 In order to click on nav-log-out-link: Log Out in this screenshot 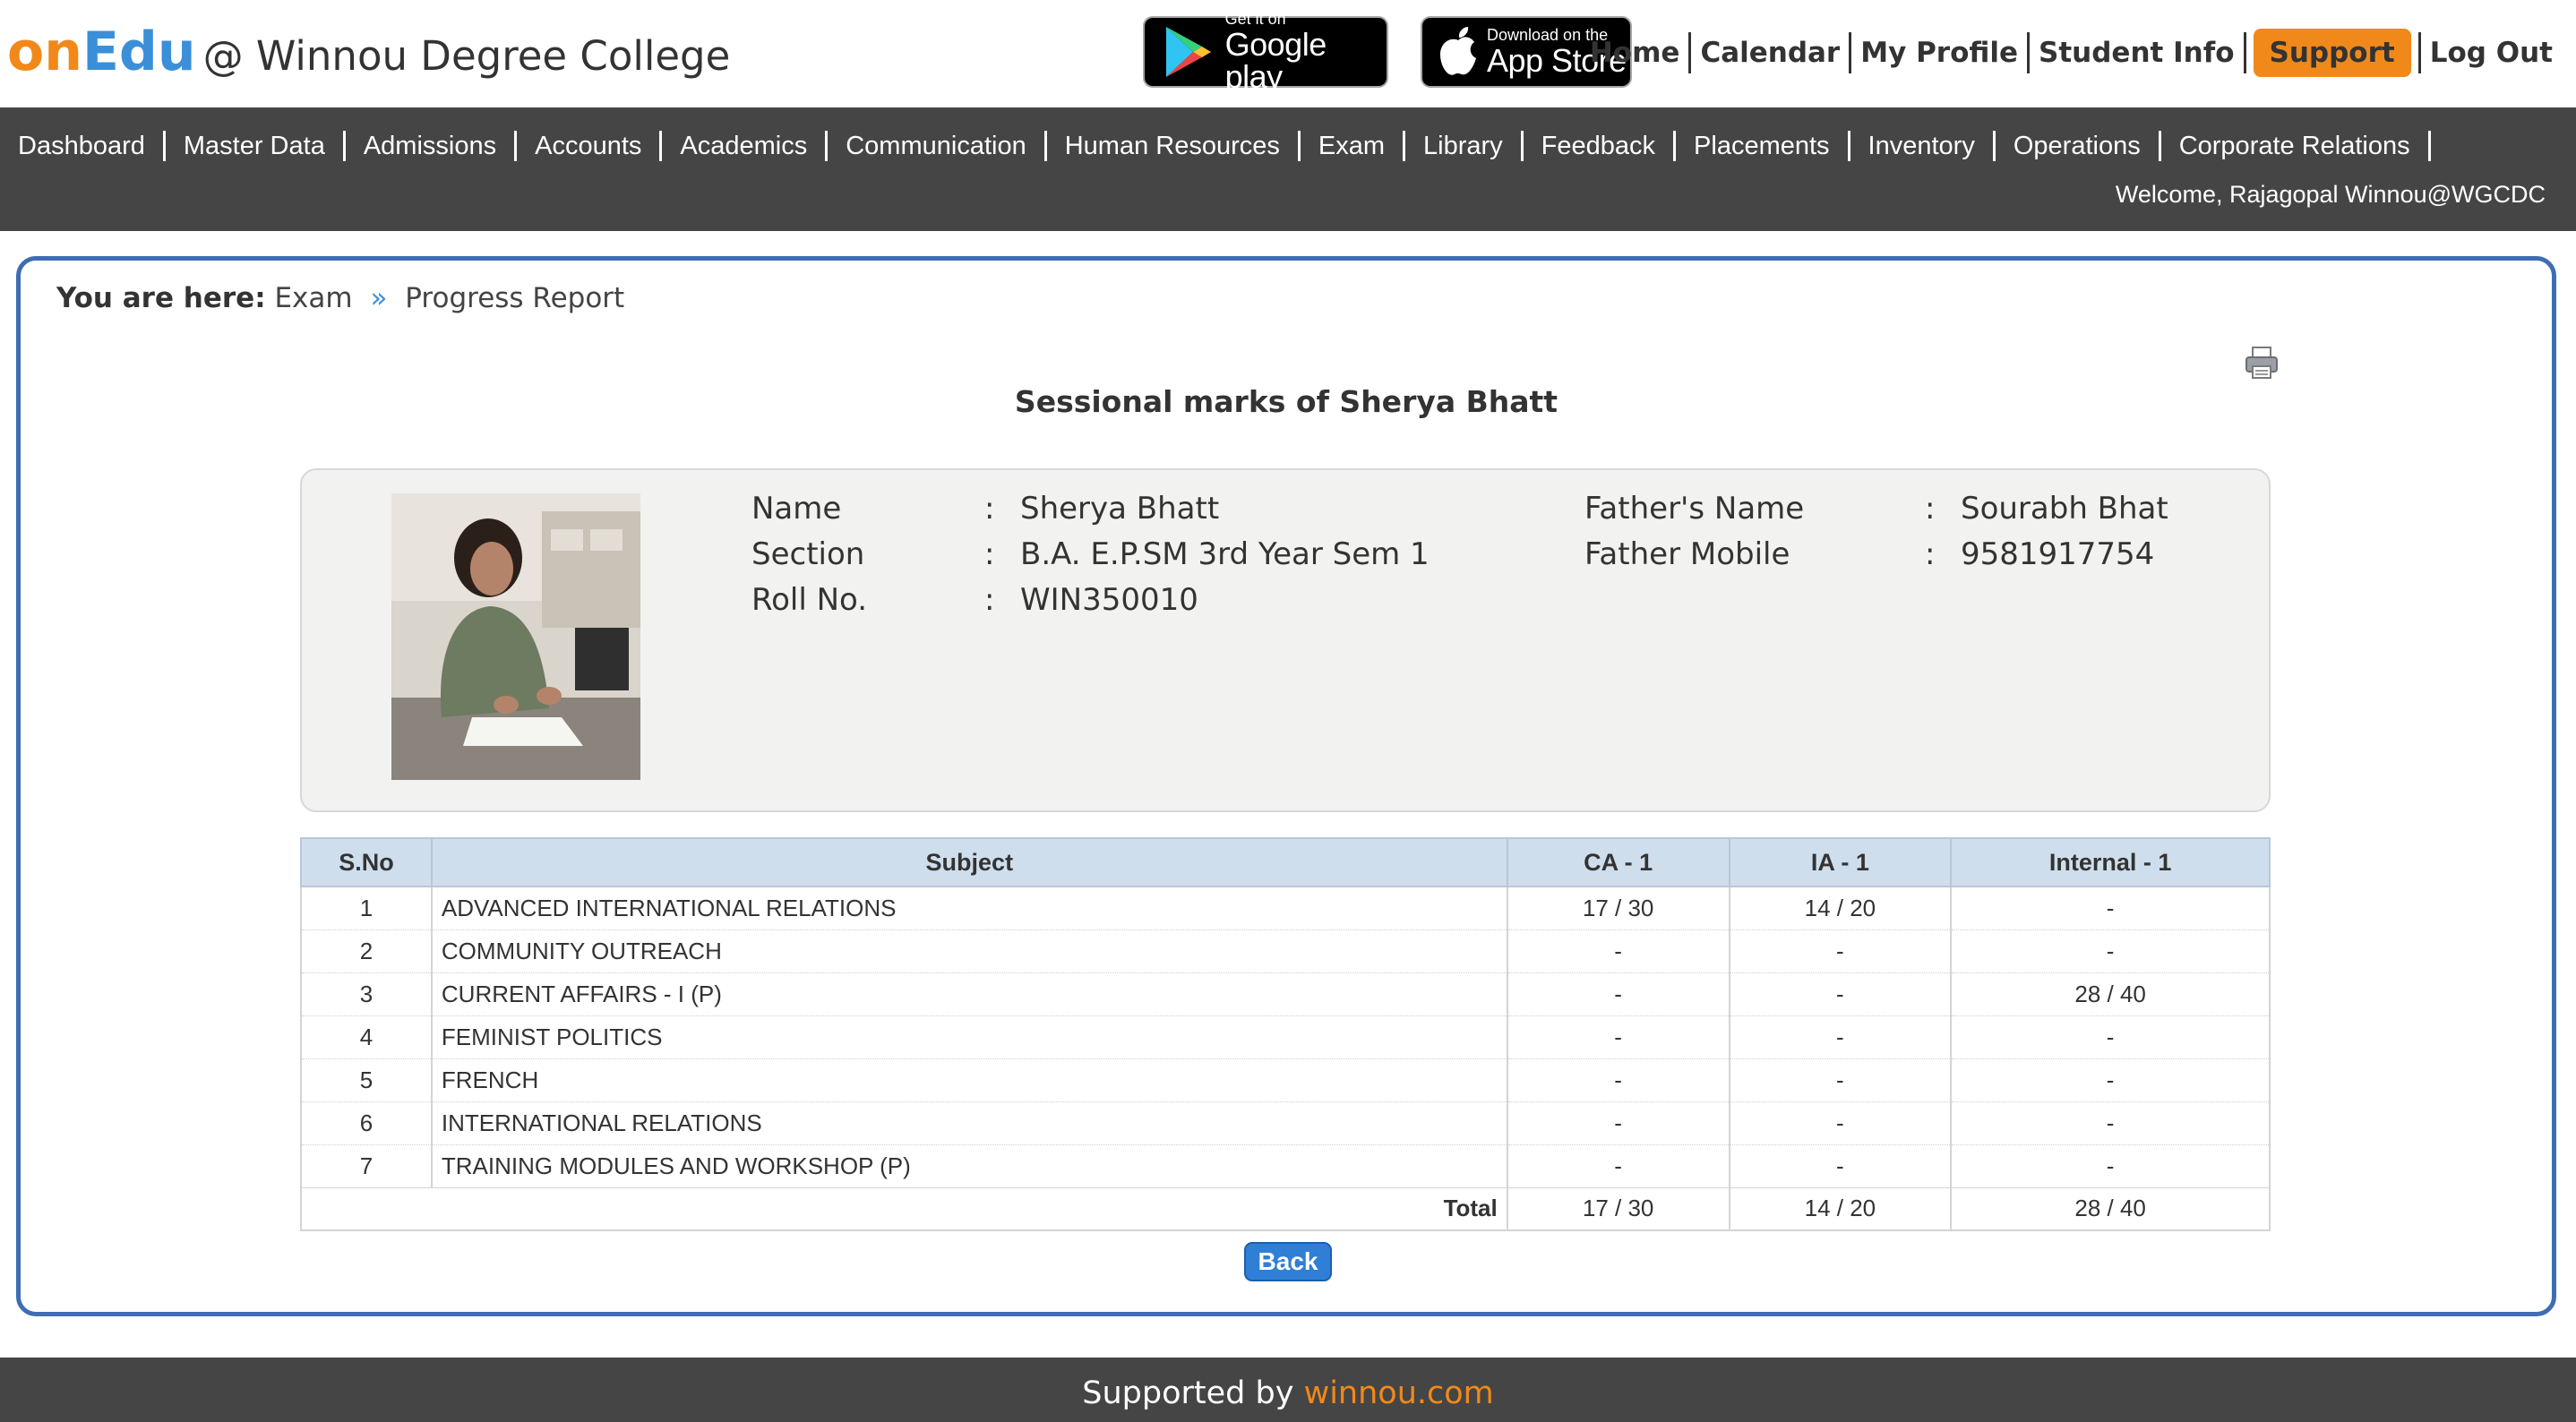, I will do `click(2491, 52)`.